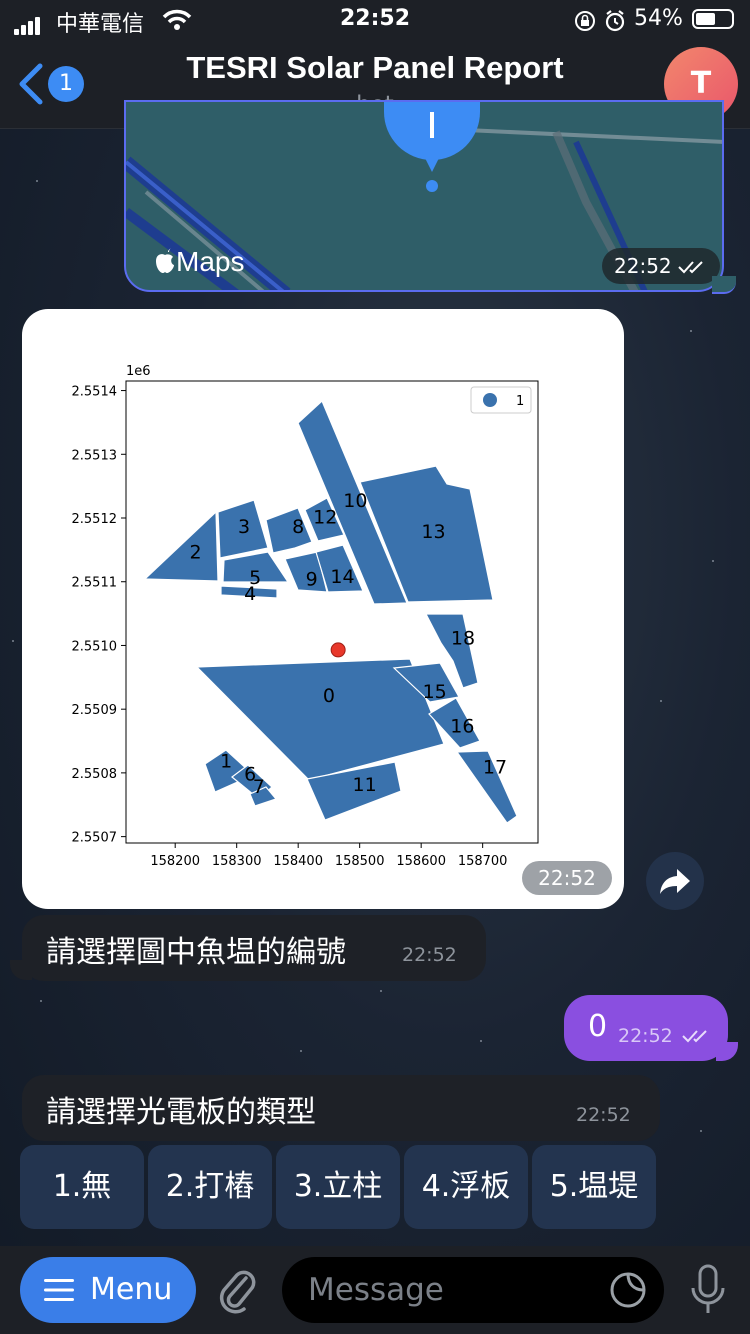 The height and width of the screenshot is (1334, 750). Describe the element at coordinates (329, 696) in the screenshot. I see `polygon-label: 0` at that location.